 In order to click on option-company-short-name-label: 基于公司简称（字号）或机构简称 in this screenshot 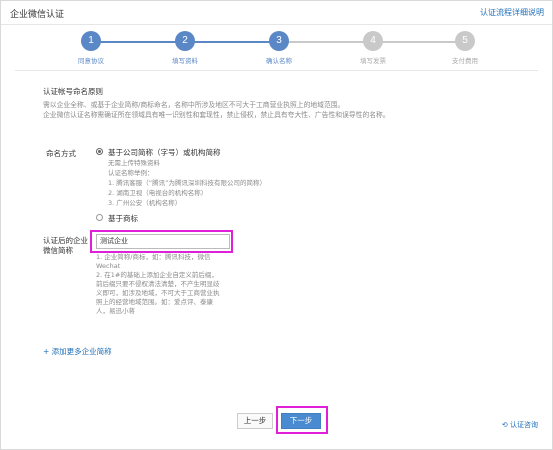, I will do `click(164, 152)`.